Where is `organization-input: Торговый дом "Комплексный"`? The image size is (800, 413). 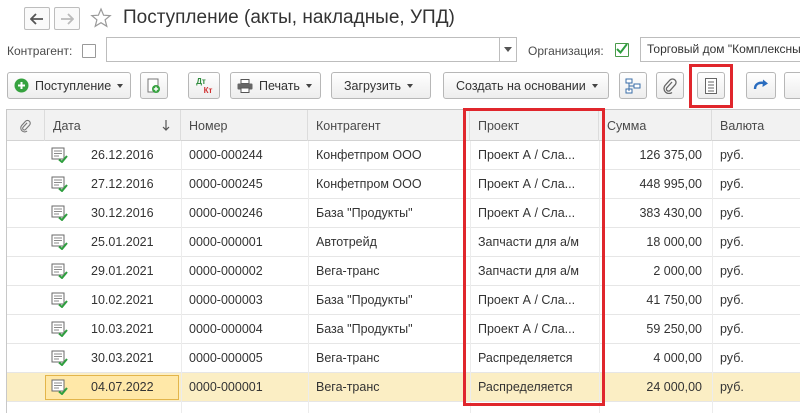
organization-input: Торговый дом "Комплексный" is located at coordinates (720, 49).